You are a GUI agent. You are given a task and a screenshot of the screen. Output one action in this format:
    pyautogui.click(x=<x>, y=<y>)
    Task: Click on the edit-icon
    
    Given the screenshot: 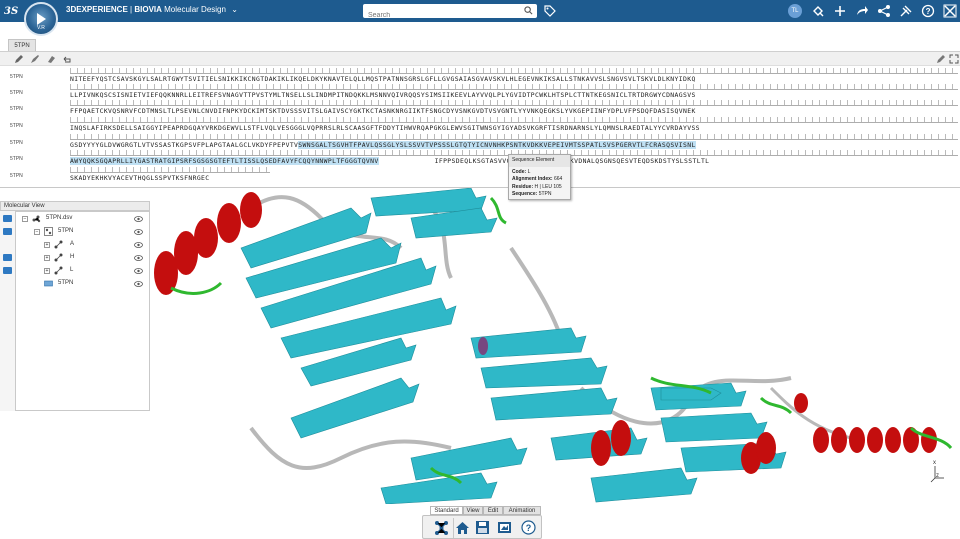 What is the action you would take?
    pyautogui.click(x=941, y=59)
    